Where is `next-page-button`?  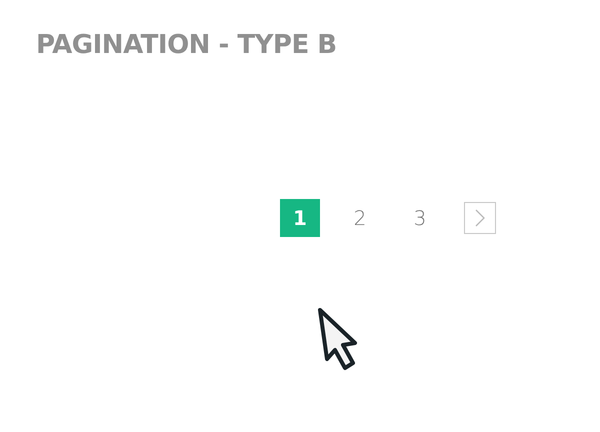
next-page-button is located at coordinates (480, 218).